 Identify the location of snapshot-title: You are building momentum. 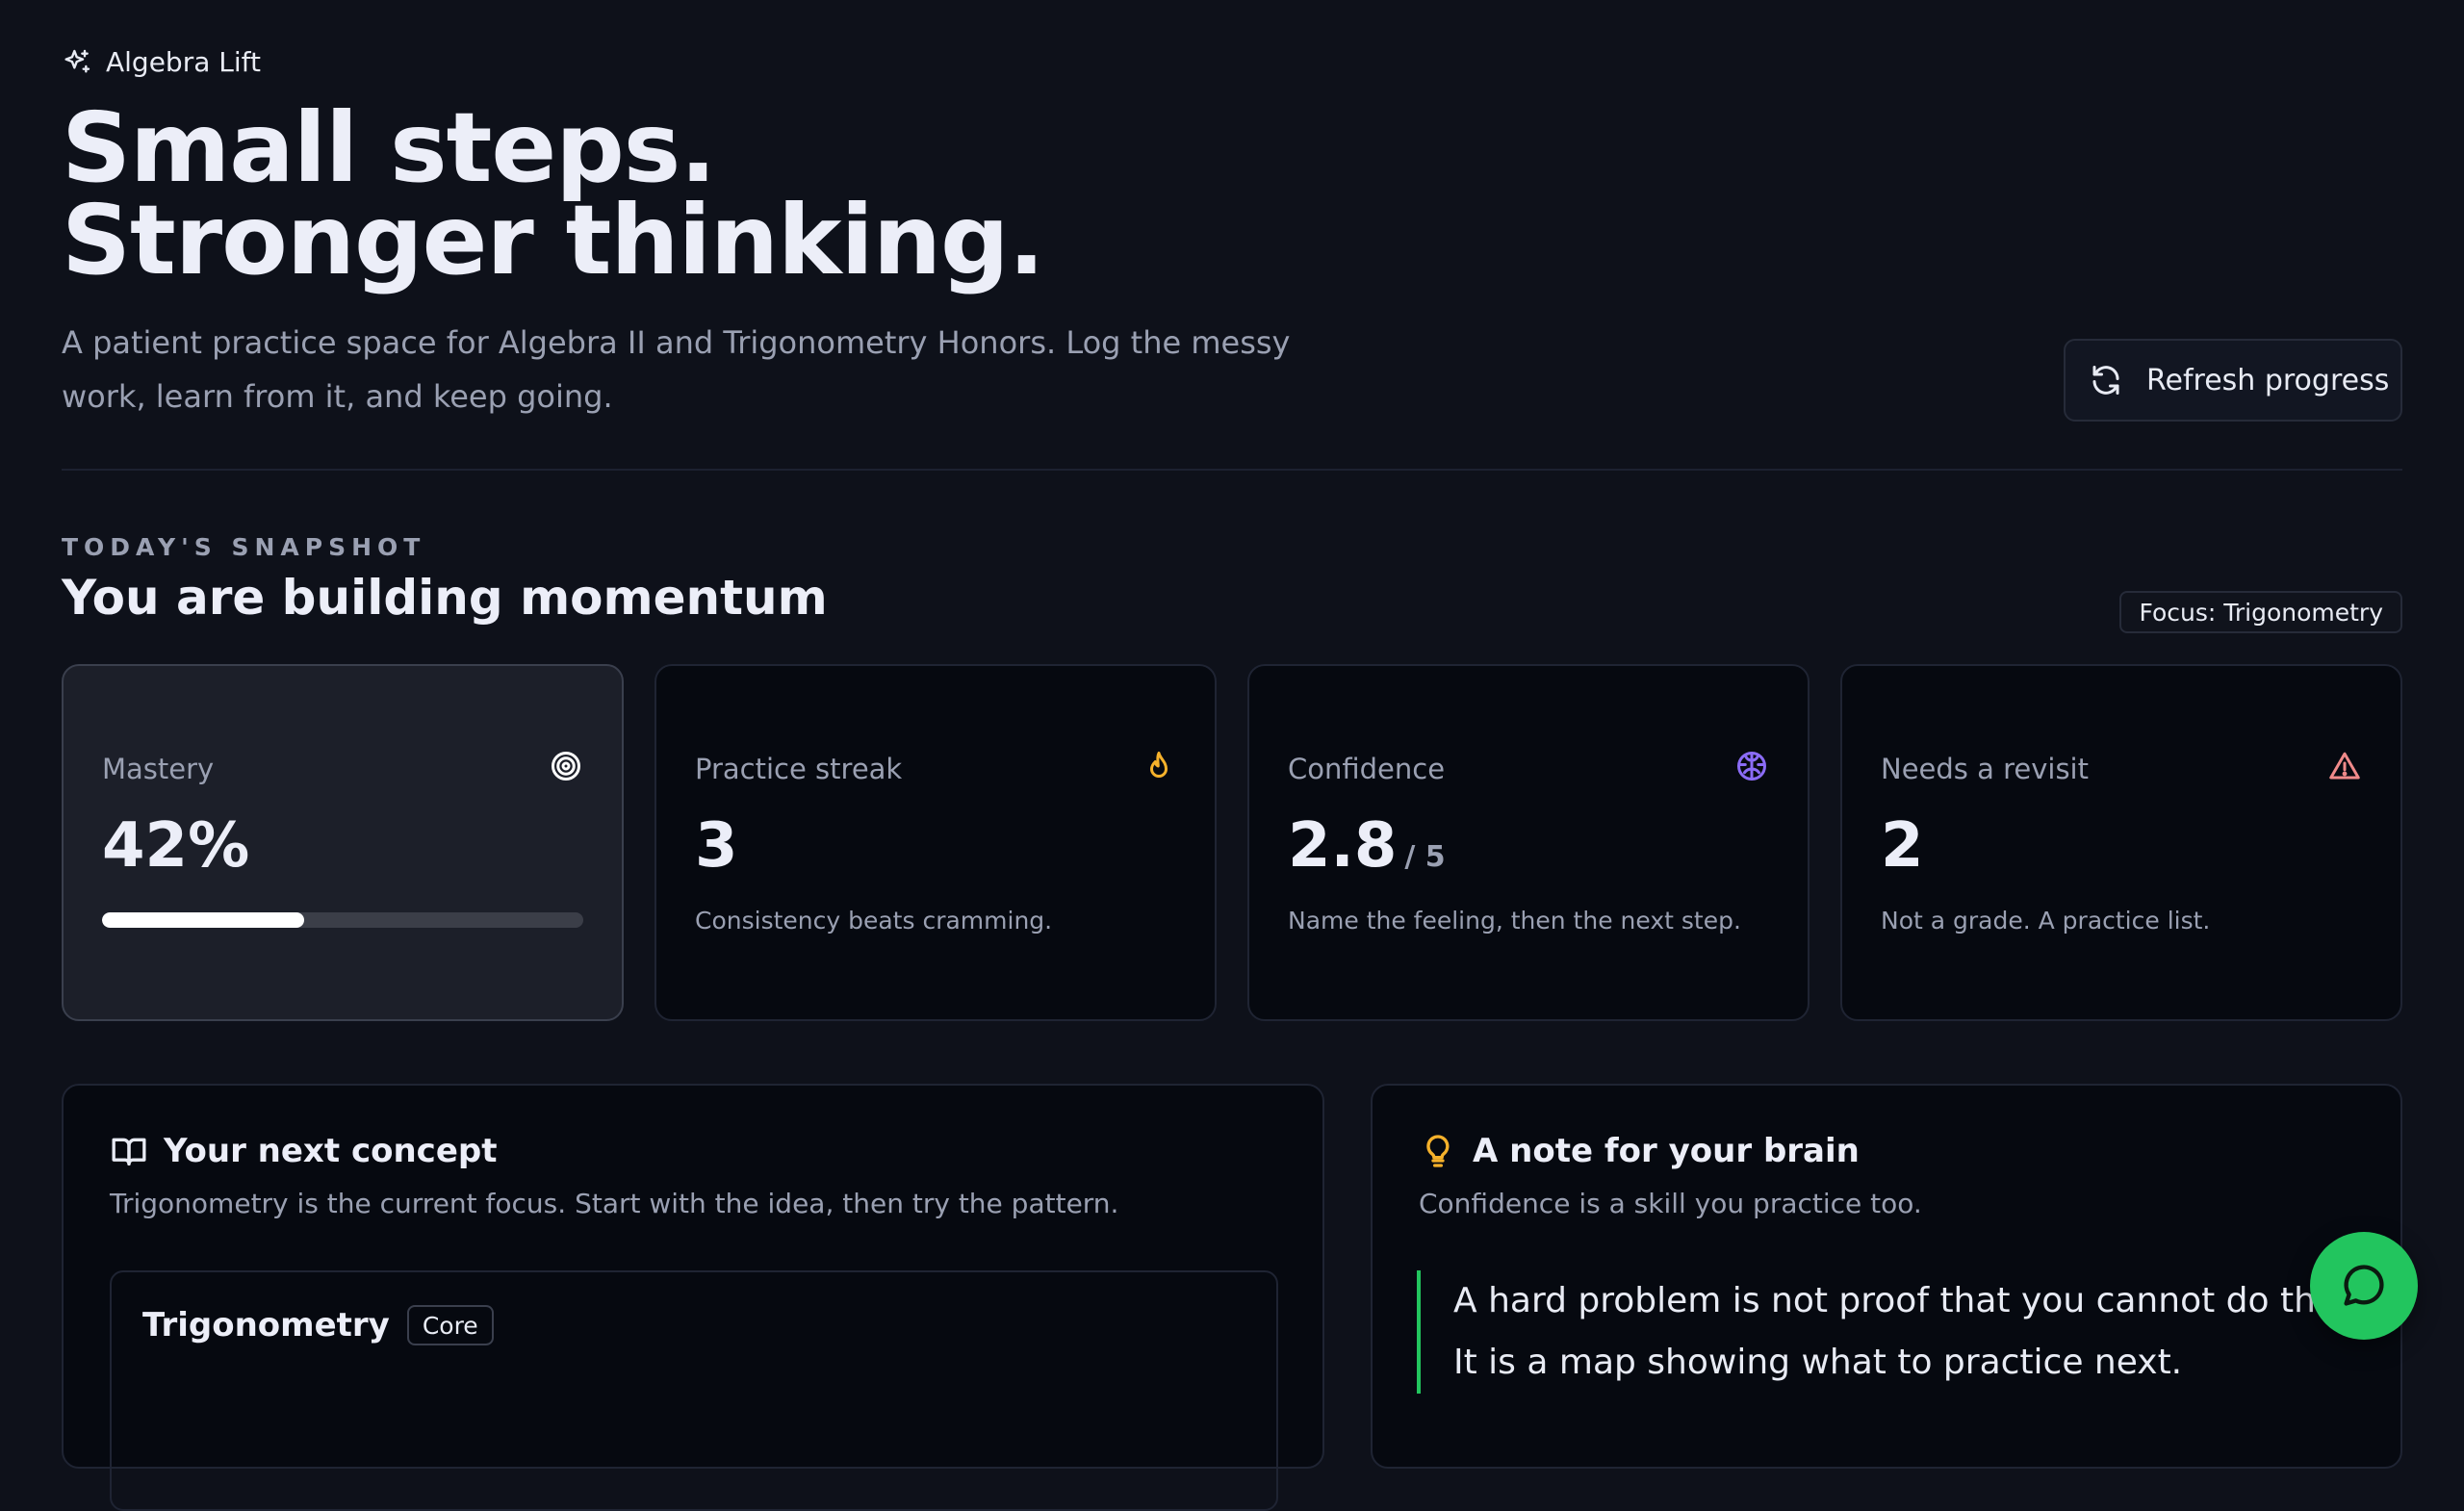
(445, 598).